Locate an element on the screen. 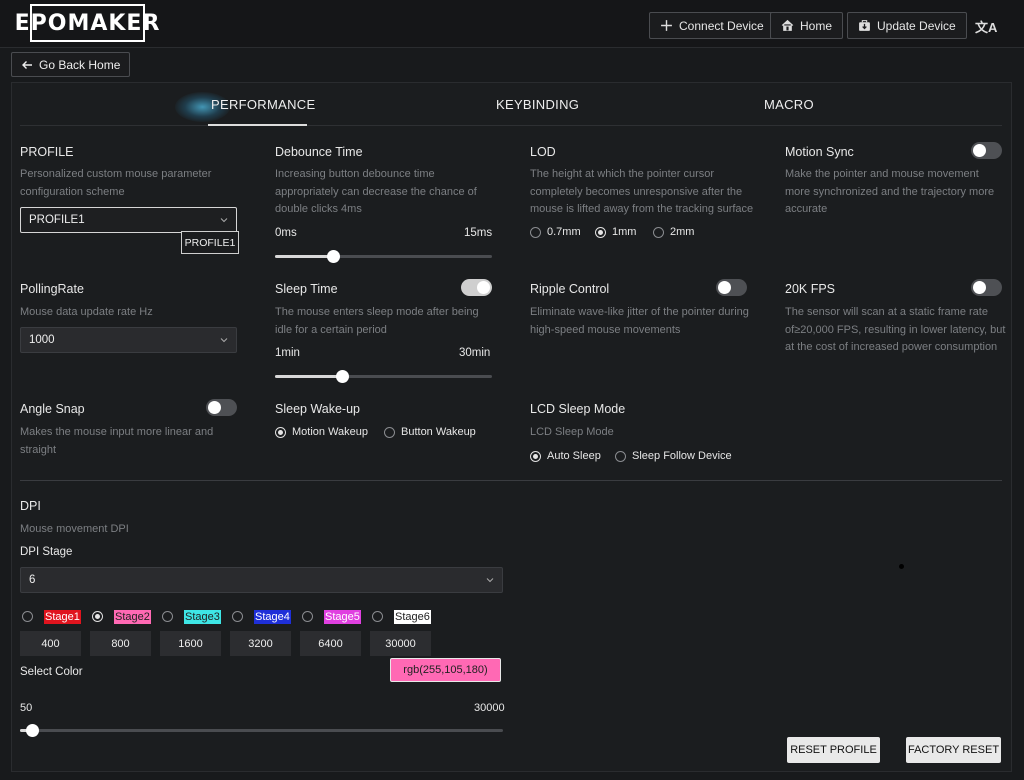  lod-option-2mm: 2mm is located at coordinates (673, 232).